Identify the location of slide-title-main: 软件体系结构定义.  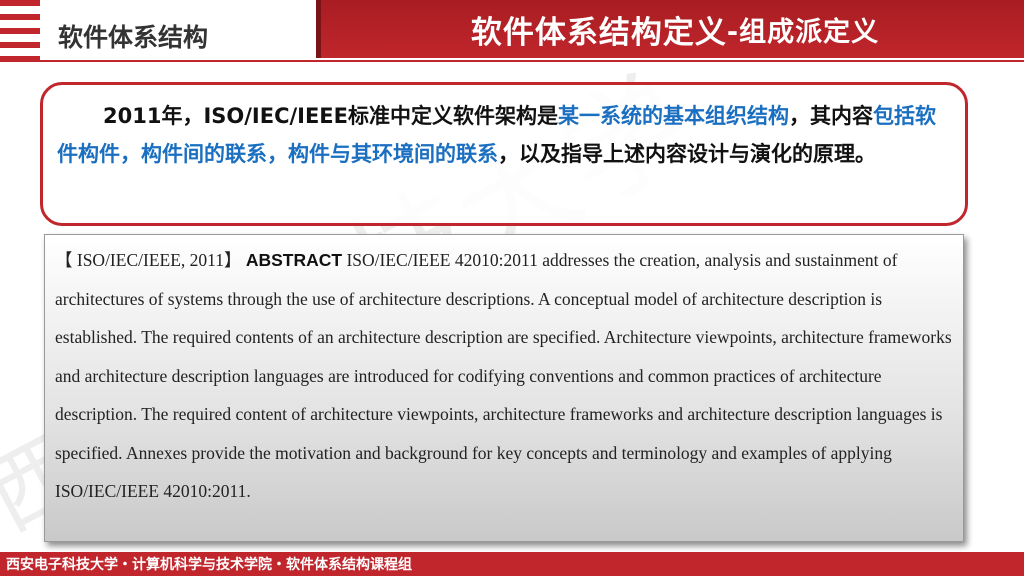
(598, 32).